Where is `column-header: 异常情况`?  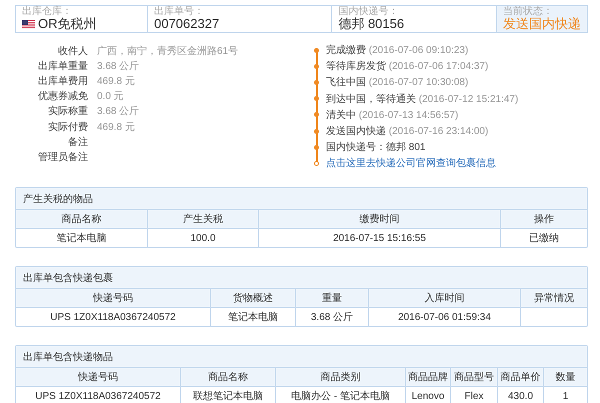
column-header: 异常情况 is located at coordinates (554, 299).